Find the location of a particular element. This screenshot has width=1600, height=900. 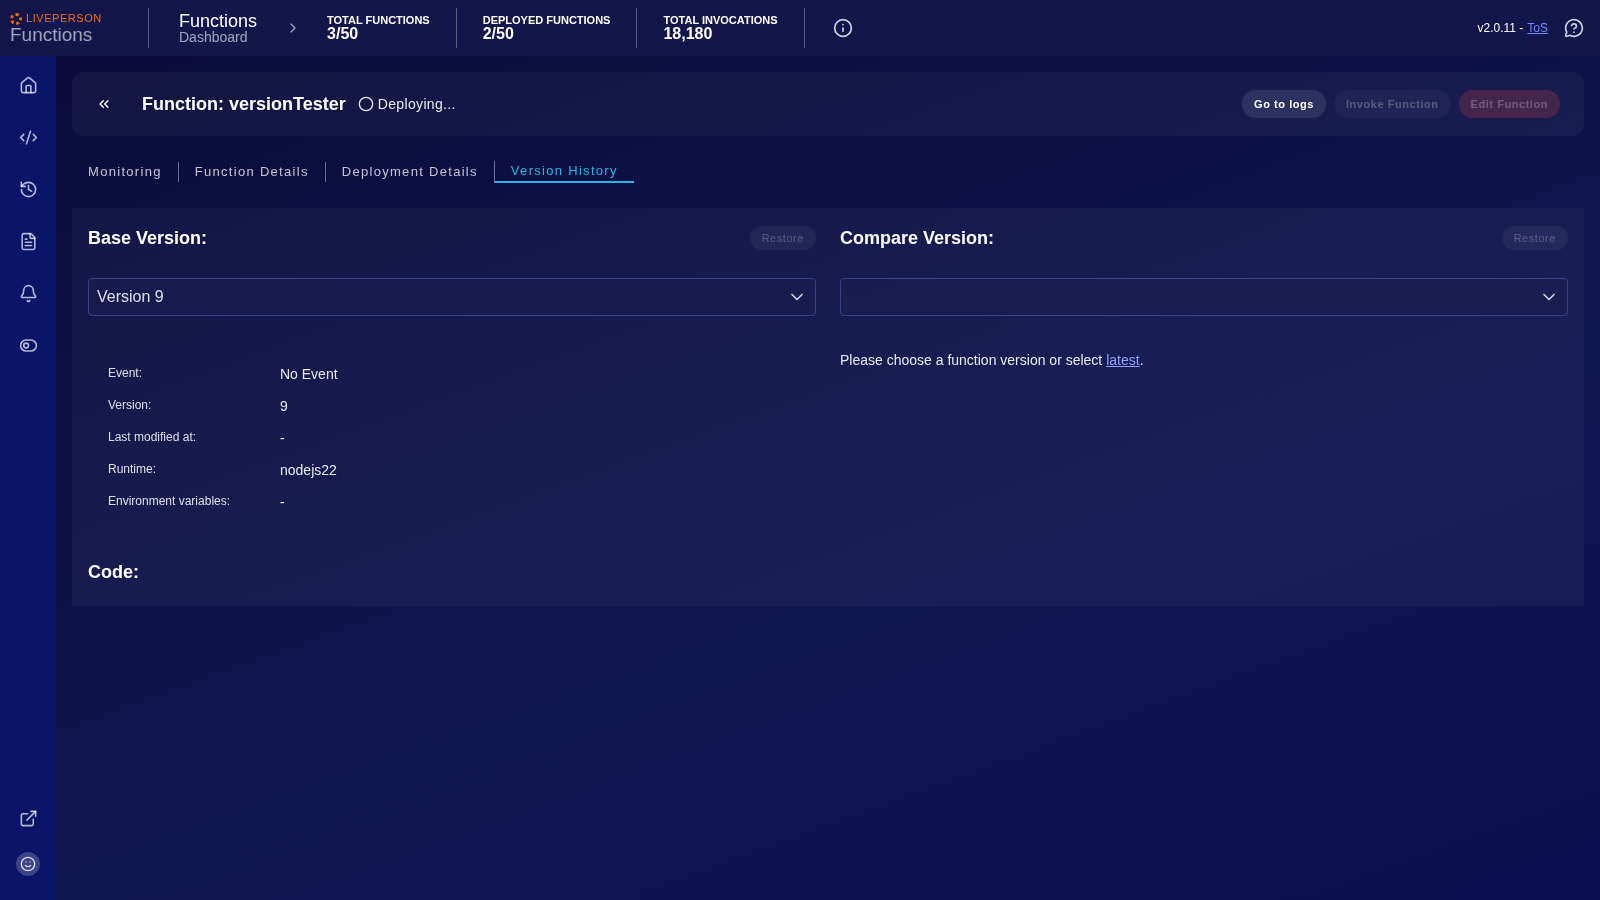

stat-label: TOTAL FUNCTIONS is located at coordinates (378, 20).